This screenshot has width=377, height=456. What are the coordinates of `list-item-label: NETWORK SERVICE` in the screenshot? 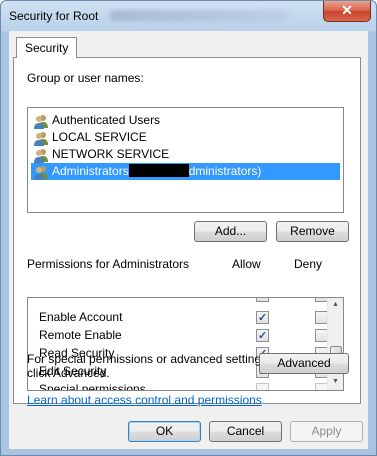 It's located at (111, 154).